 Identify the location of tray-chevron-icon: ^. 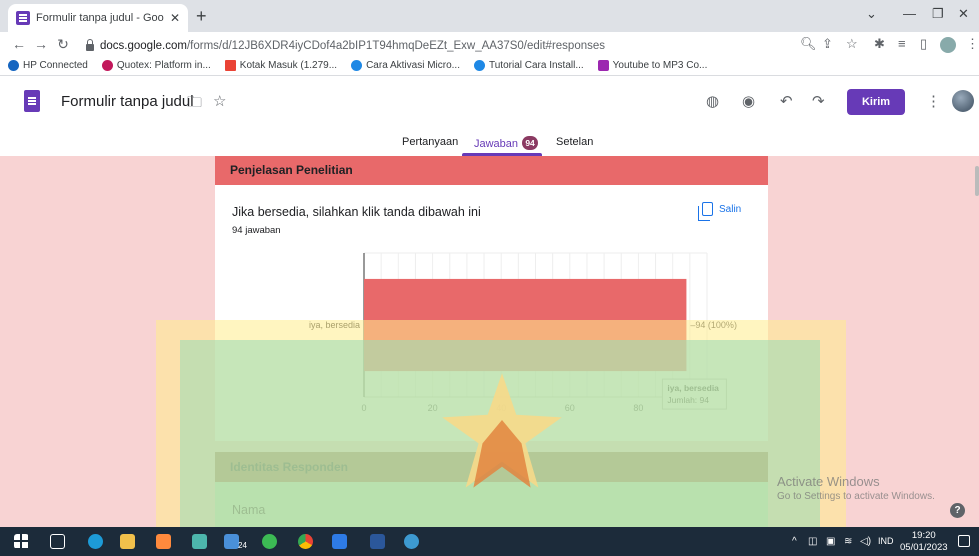
(794, 541).